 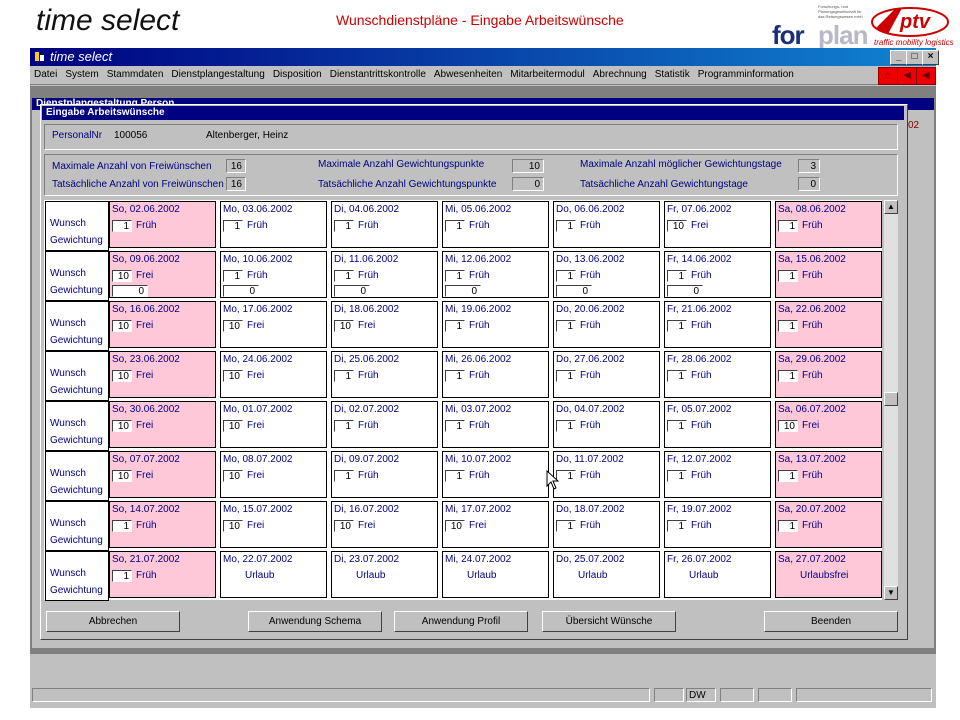 What do you see at coordinates (914, 57) in the screenshot?
I see `maximize-icon: □` at bounding box center [914, 57].